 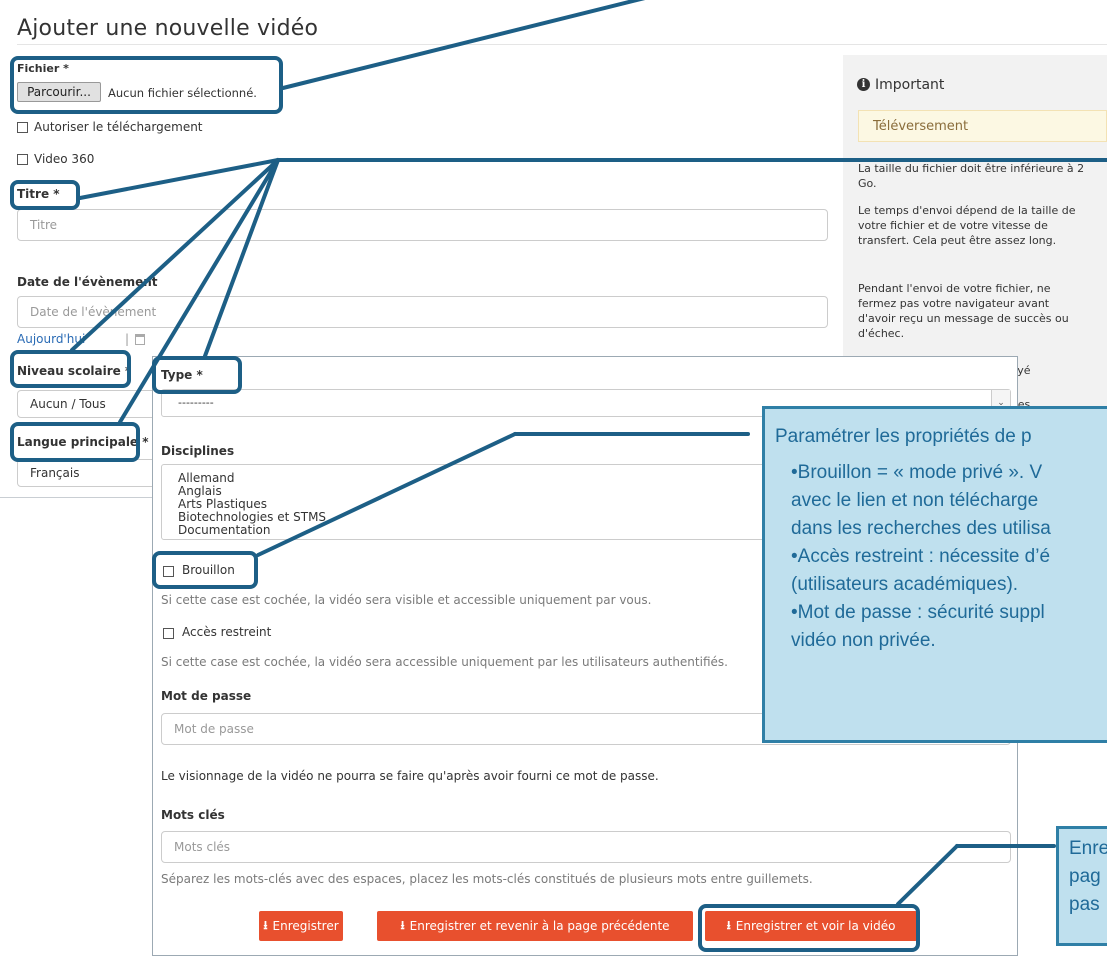 I want to click on upload-notice-label: Téléversement, so click(x=921, y=126).